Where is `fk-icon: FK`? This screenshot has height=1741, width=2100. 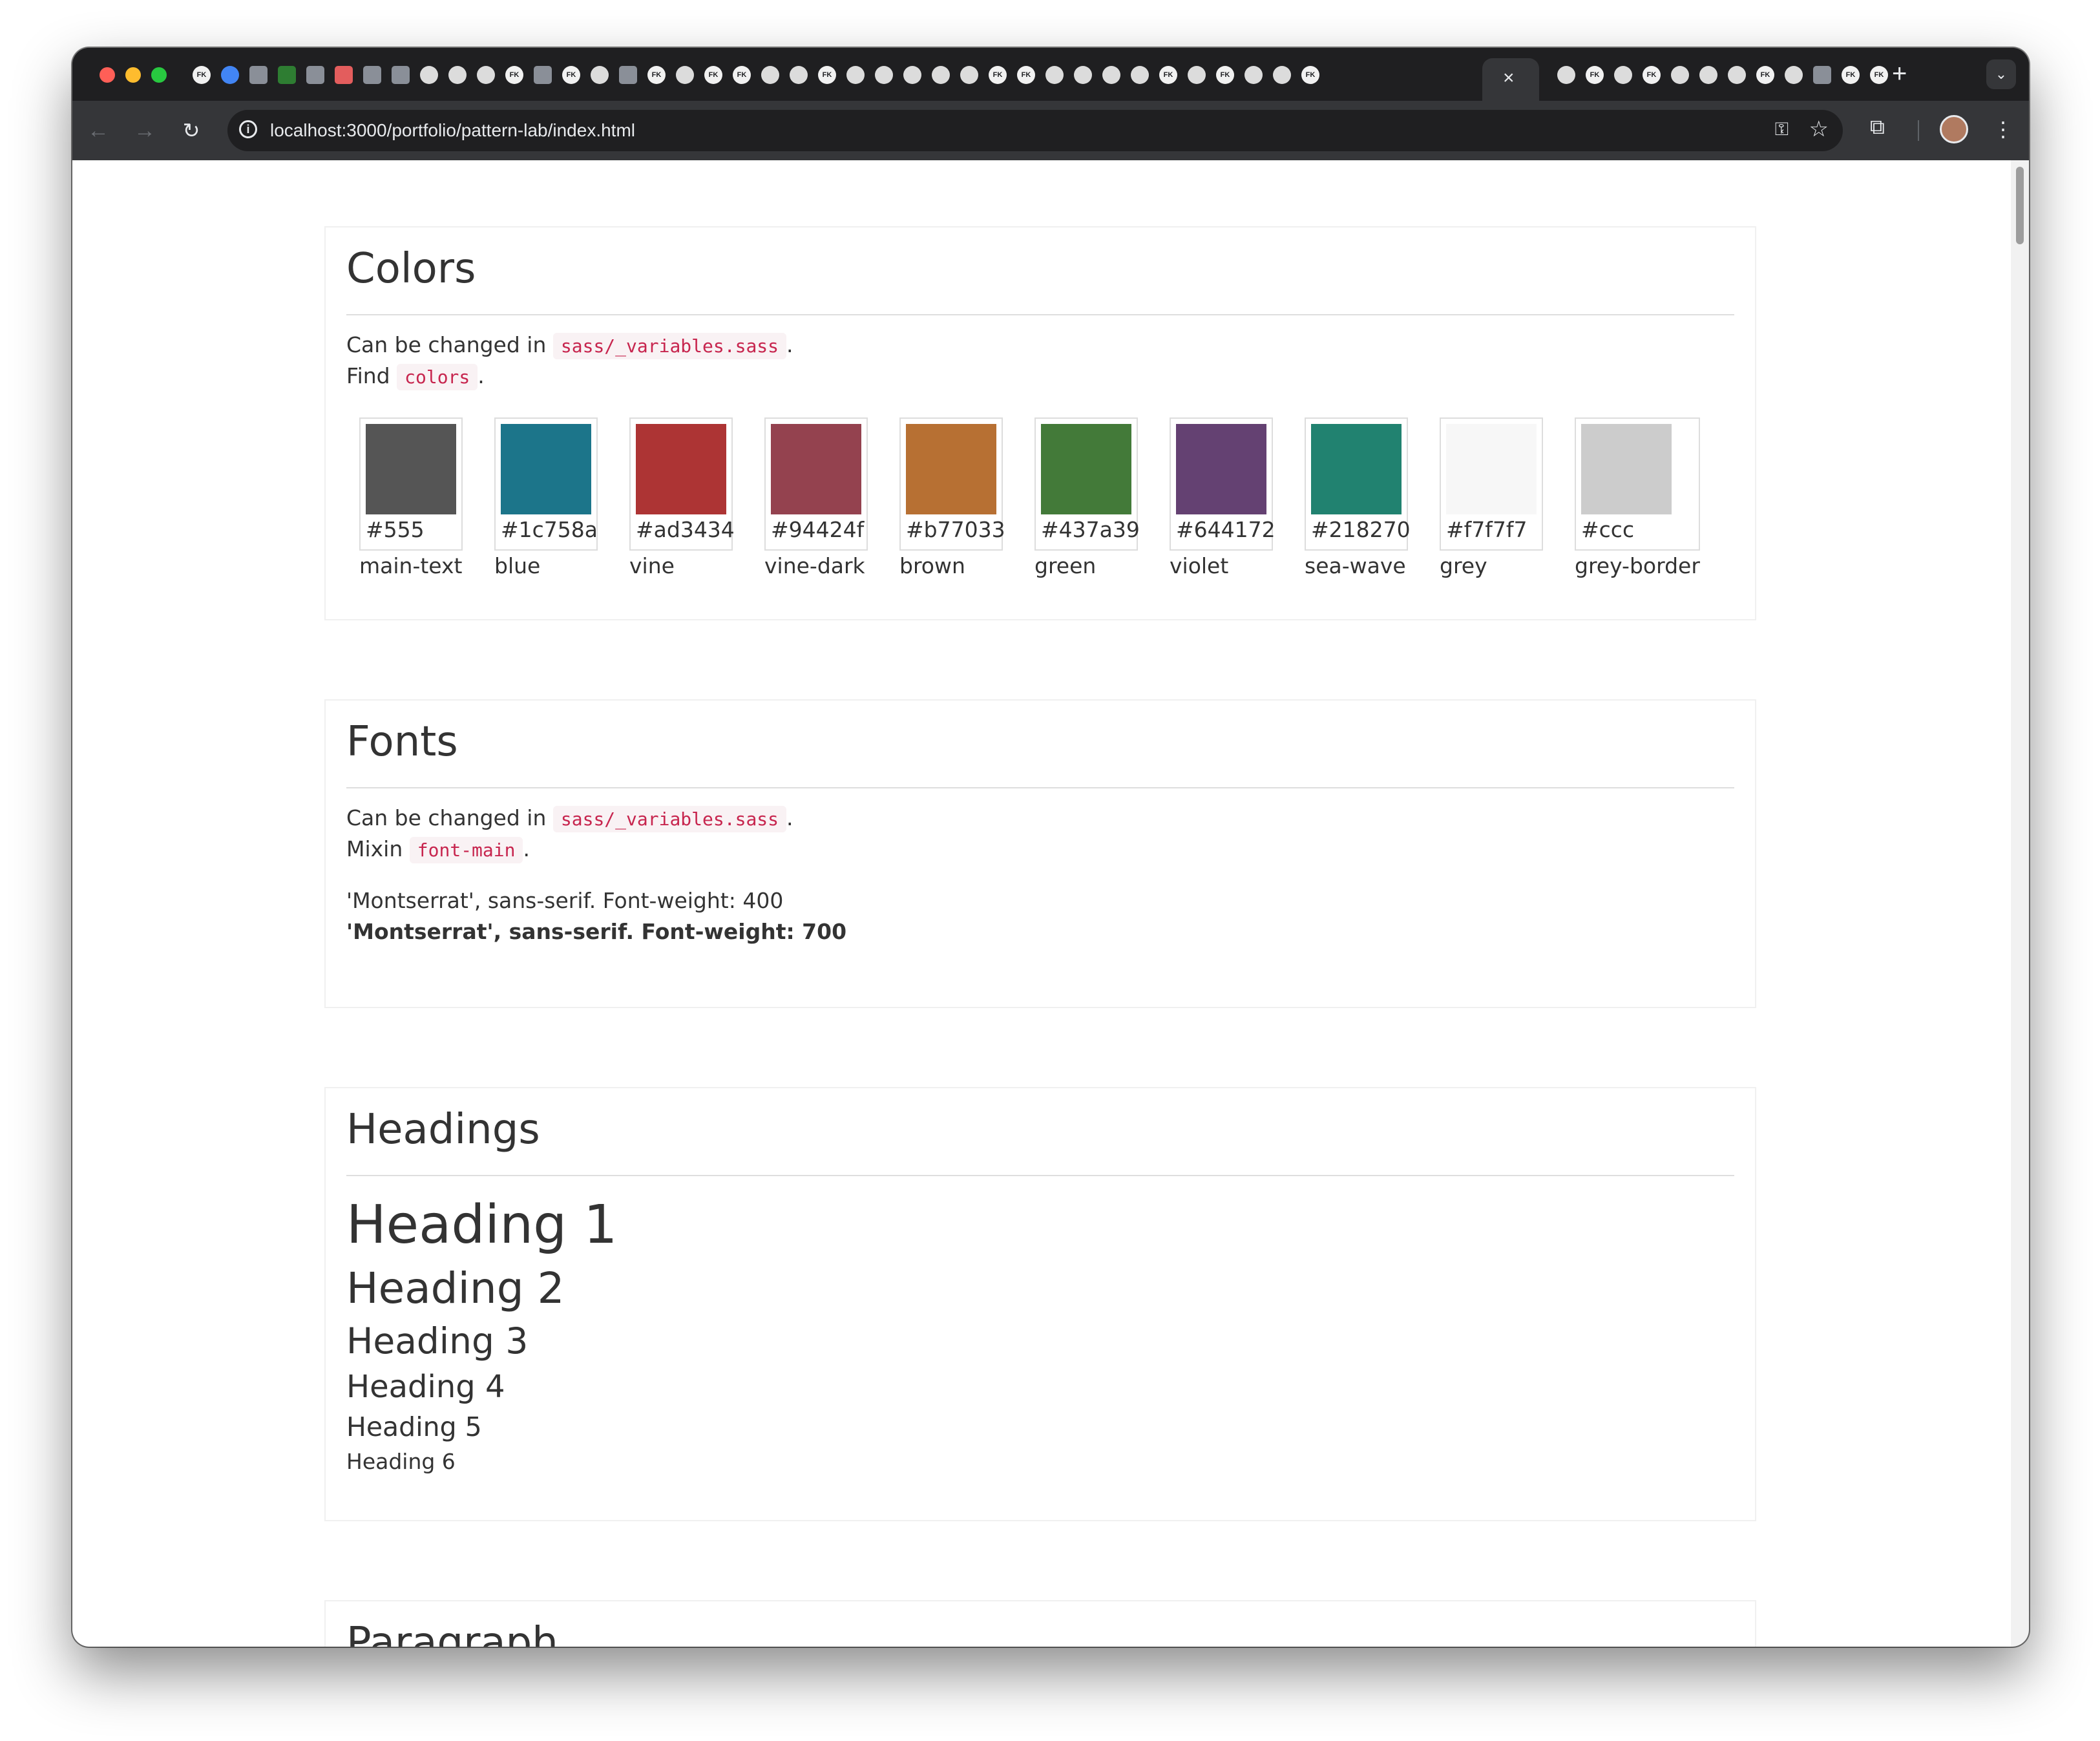
fk-icon: FK is located at coordinates (571, 75).